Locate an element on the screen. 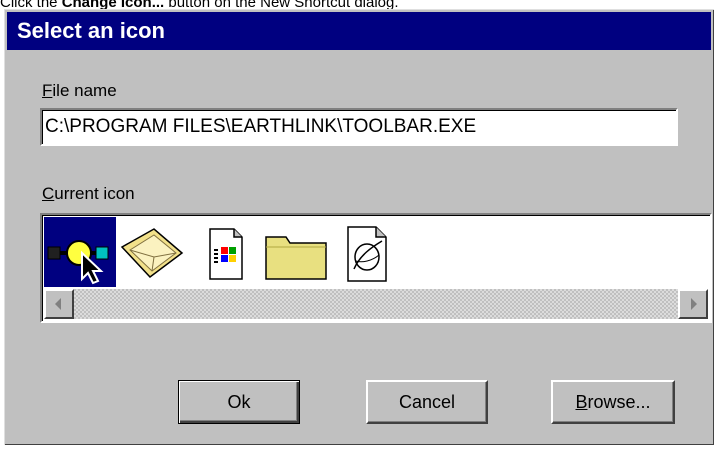 The width and height of the screenshot is (720, 449). windows-document-icon is located at coordinates (226, 254).